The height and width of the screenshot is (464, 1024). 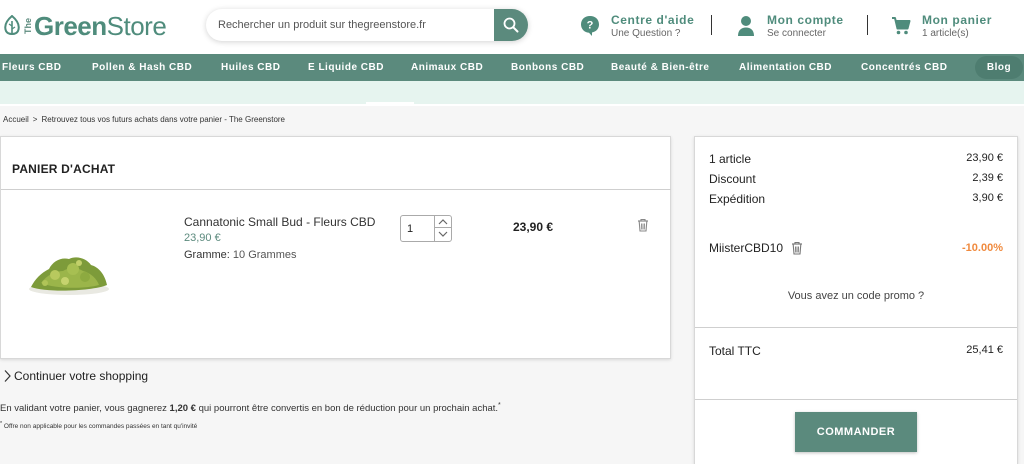 I want to click on nav-item-animaux: Animaux CBD, so click(x=447, y=67).